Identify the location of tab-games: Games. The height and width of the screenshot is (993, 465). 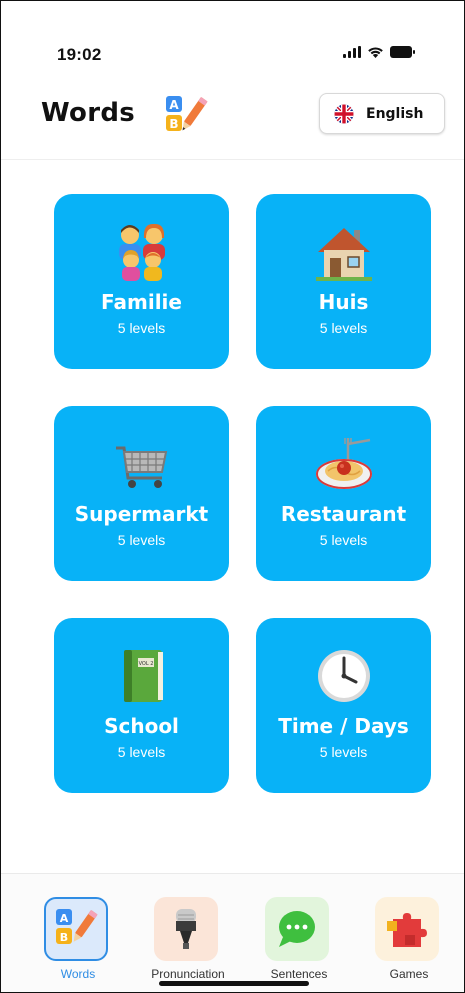
(409, 942).